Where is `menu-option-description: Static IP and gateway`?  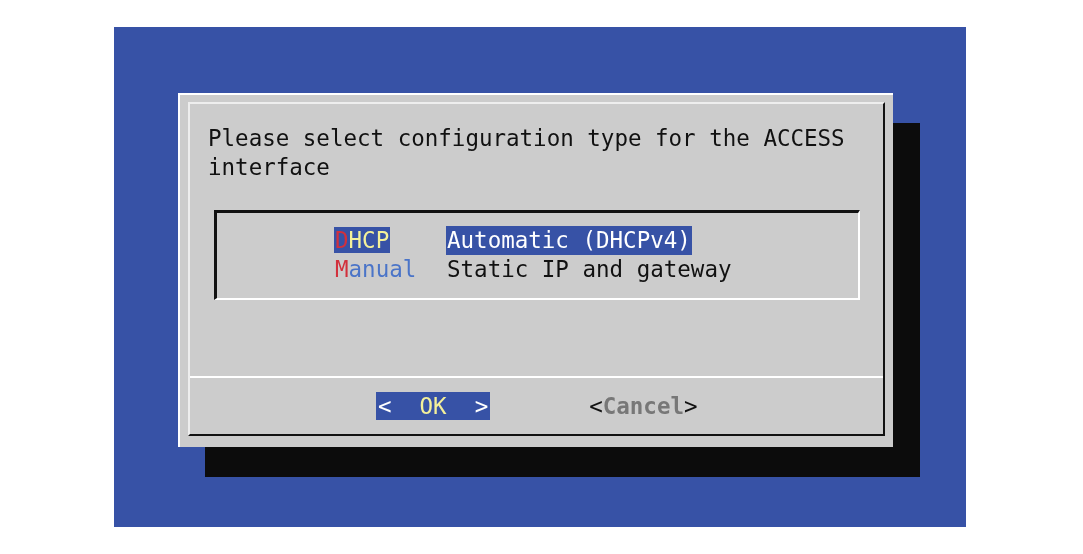
menu-option-description: Static IP and gateway is located at coordinates (589, 269).